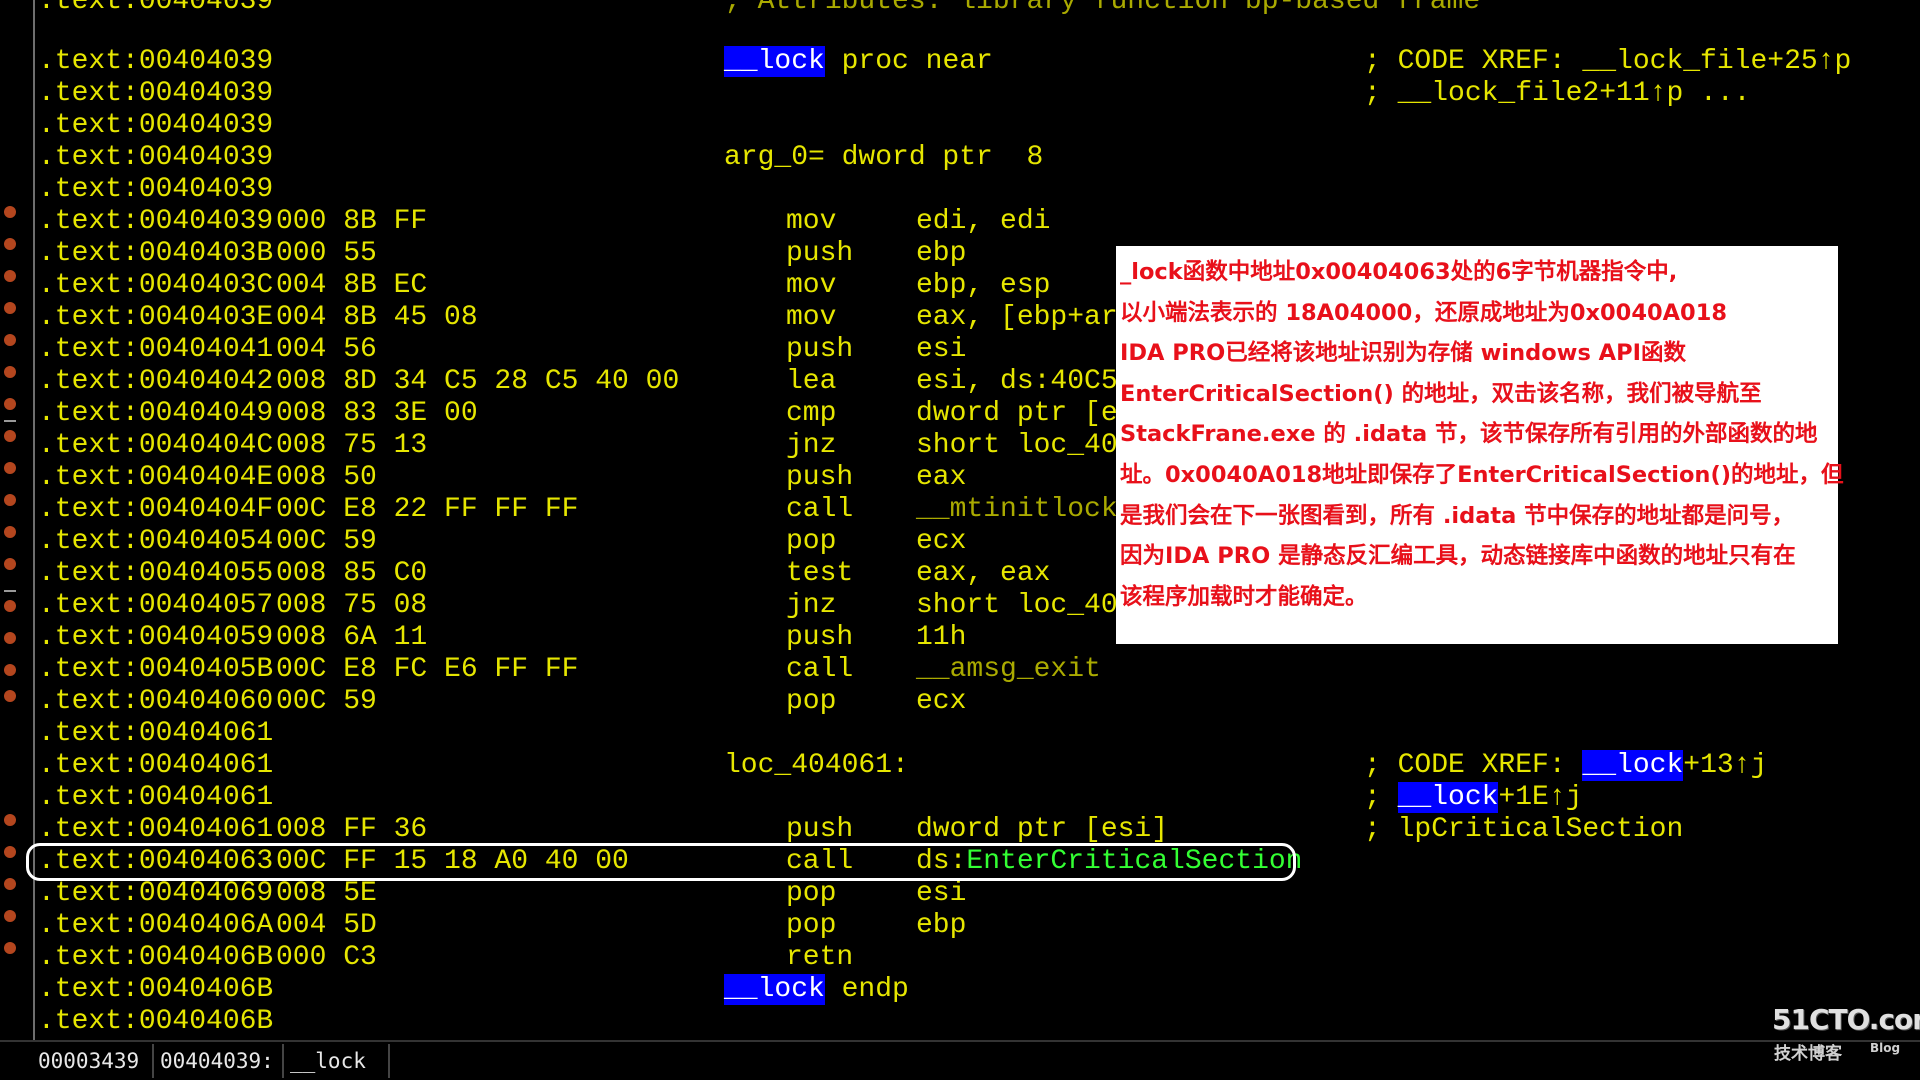 The height and width of the screenshot is (1080, 1920). I want to click on operands: edi, edi, so click(983, 222).